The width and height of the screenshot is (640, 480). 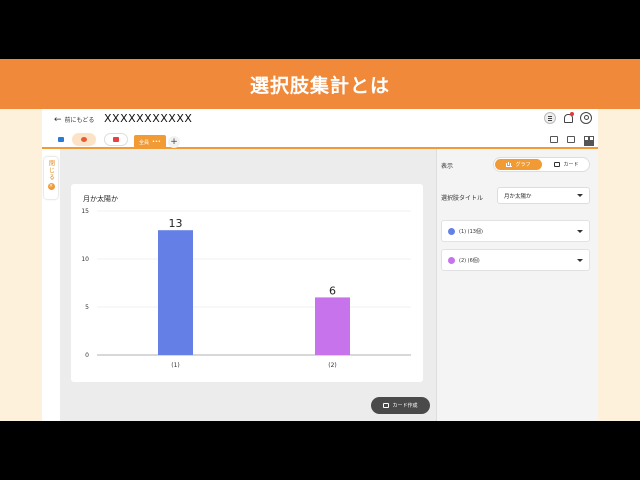 I want to click on tab-all-members: 全員 •••, so click(x=150, y=142).